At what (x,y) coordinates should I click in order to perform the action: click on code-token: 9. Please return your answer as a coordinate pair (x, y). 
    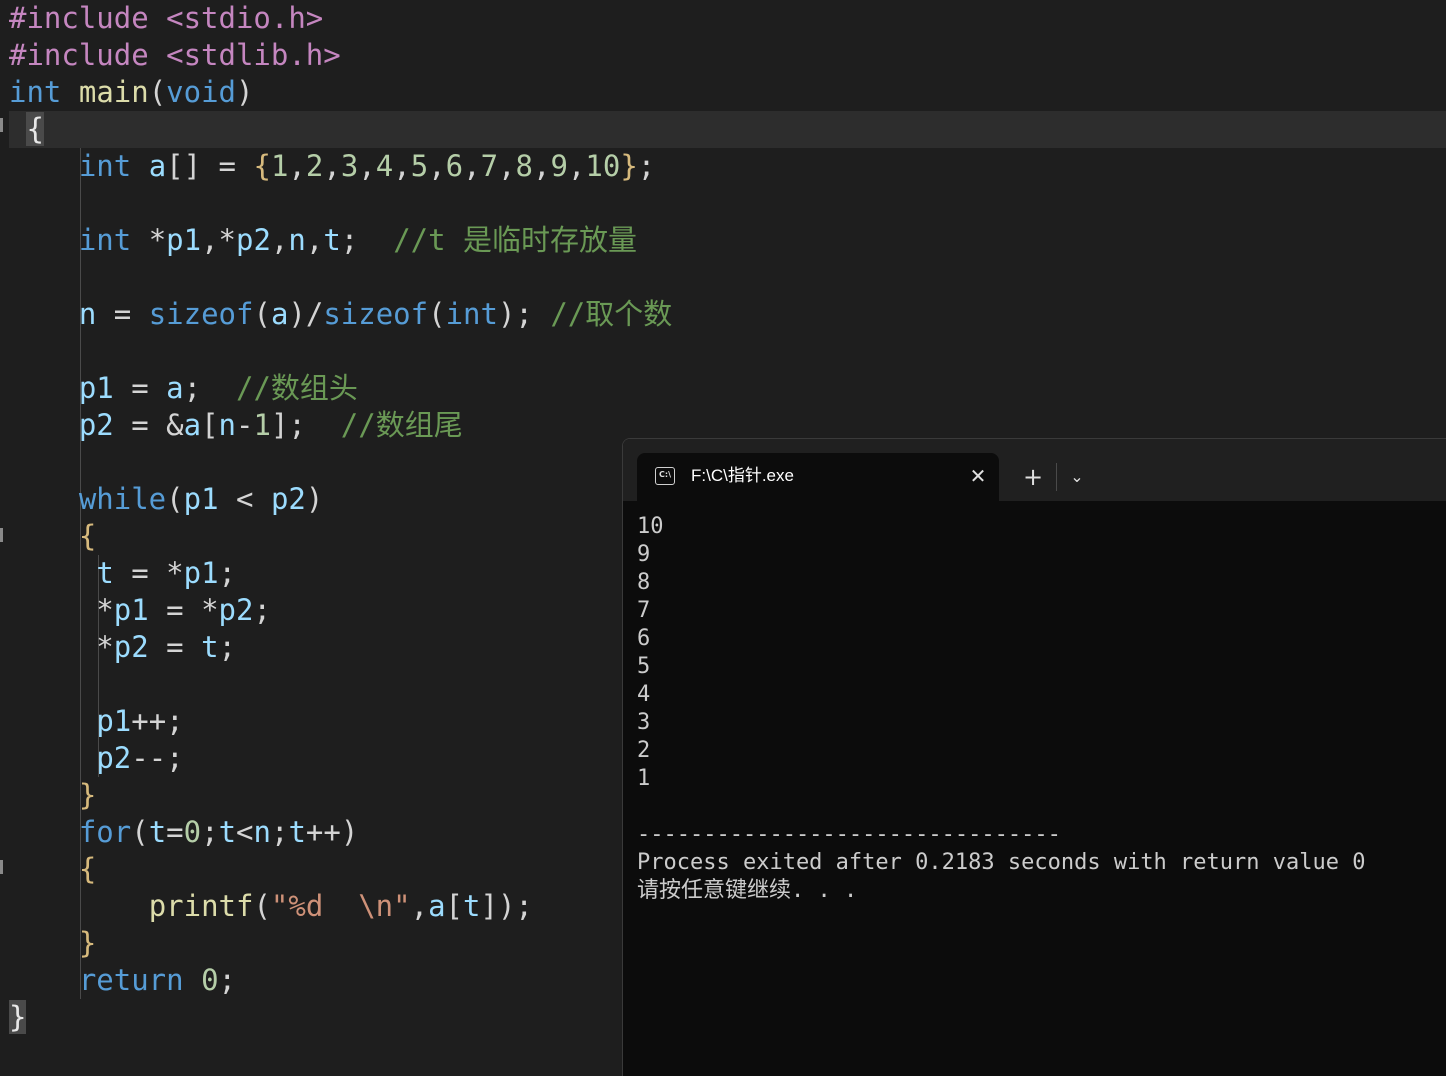
    Looking at the image, I should click on (559, 166).